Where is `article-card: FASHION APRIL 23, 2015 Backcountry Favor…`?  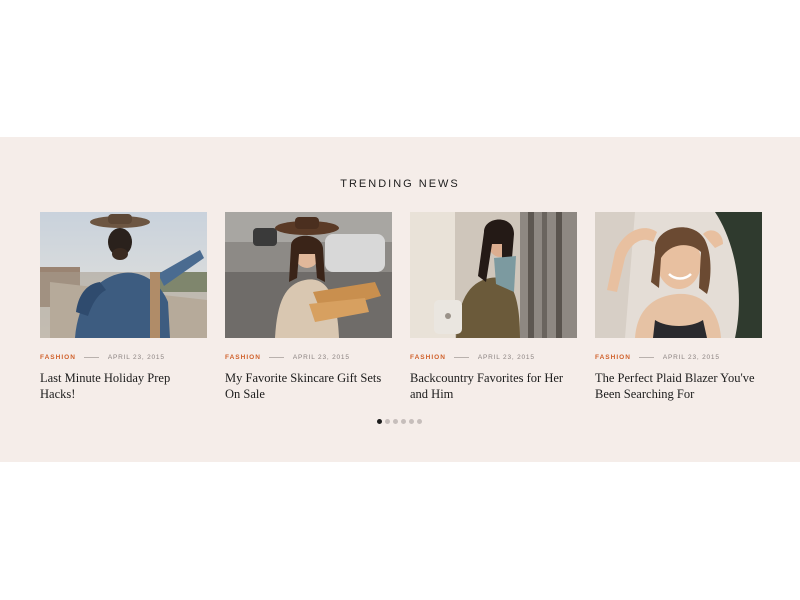
article-card: FASHION APRIL 23, 2015 Backcountry Favor… is located at coordinates (493, 307).